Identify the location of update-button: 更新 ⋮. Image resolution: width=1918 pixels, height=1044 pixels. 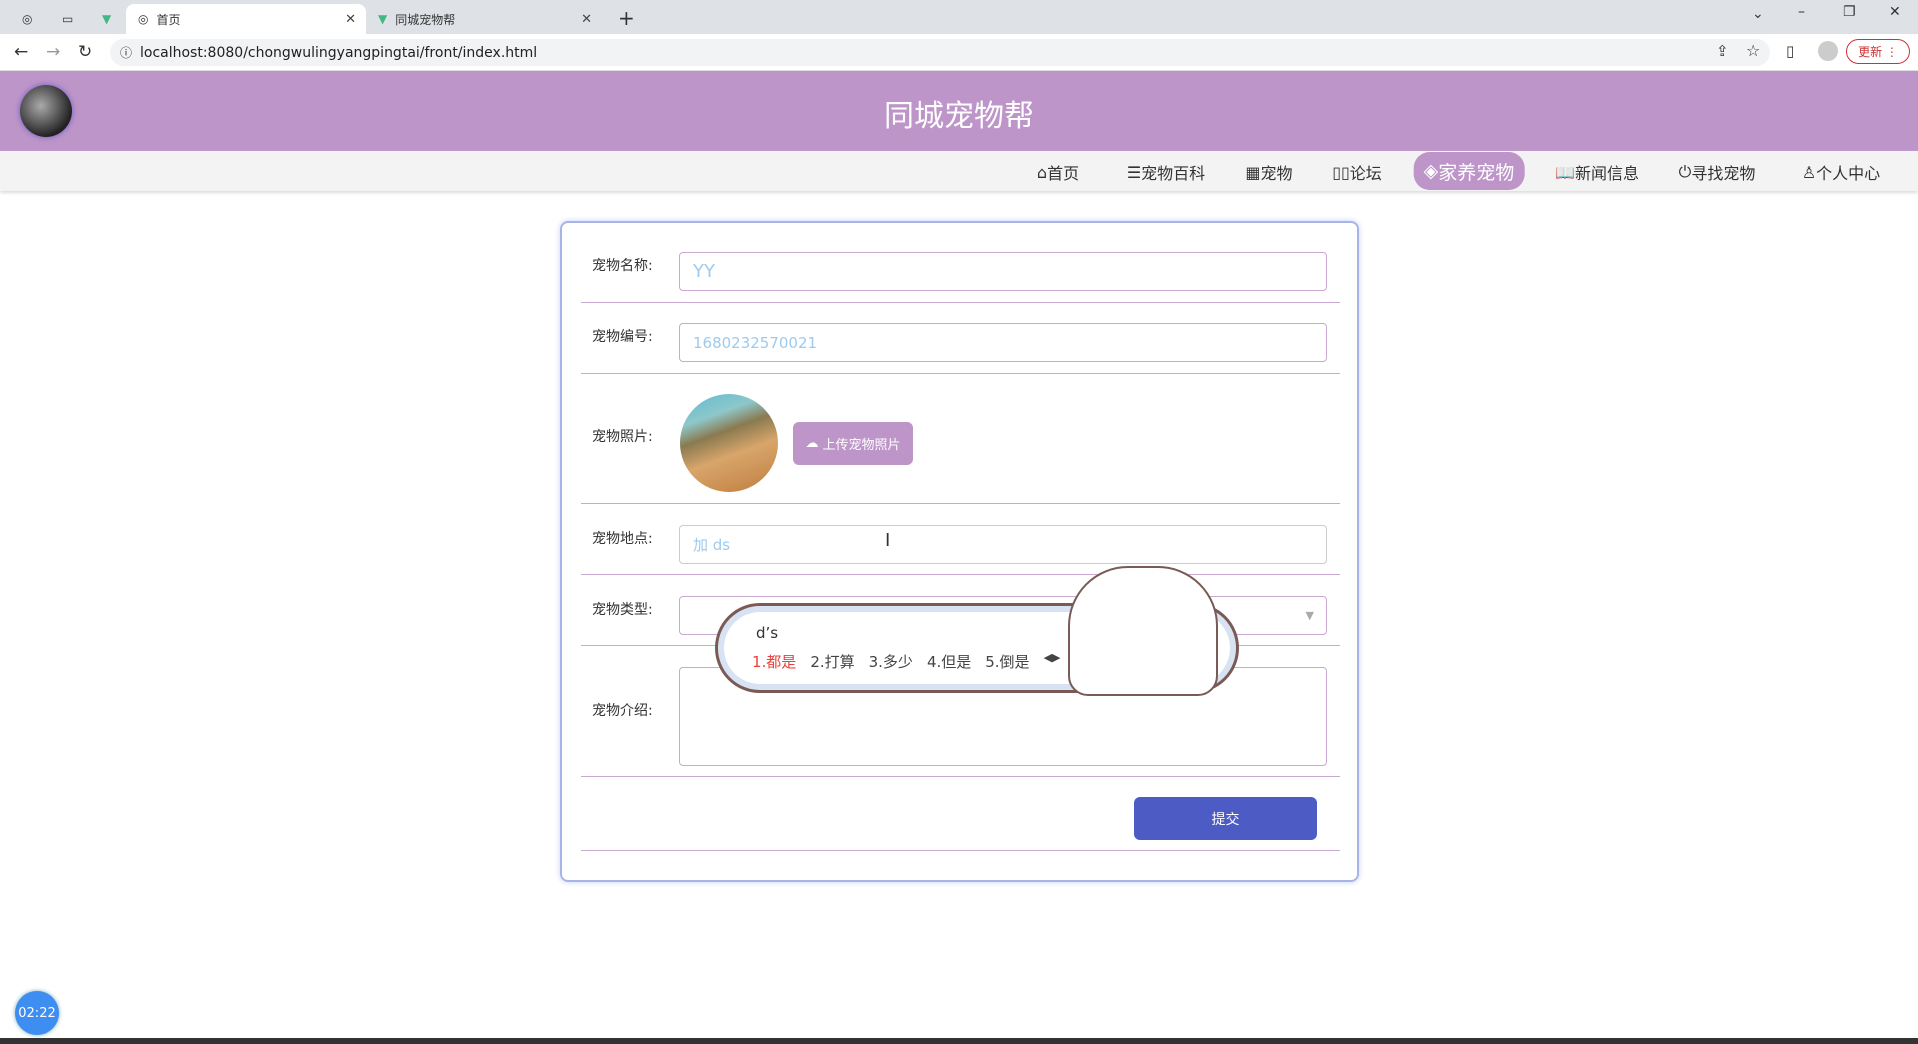
(1878, 51).